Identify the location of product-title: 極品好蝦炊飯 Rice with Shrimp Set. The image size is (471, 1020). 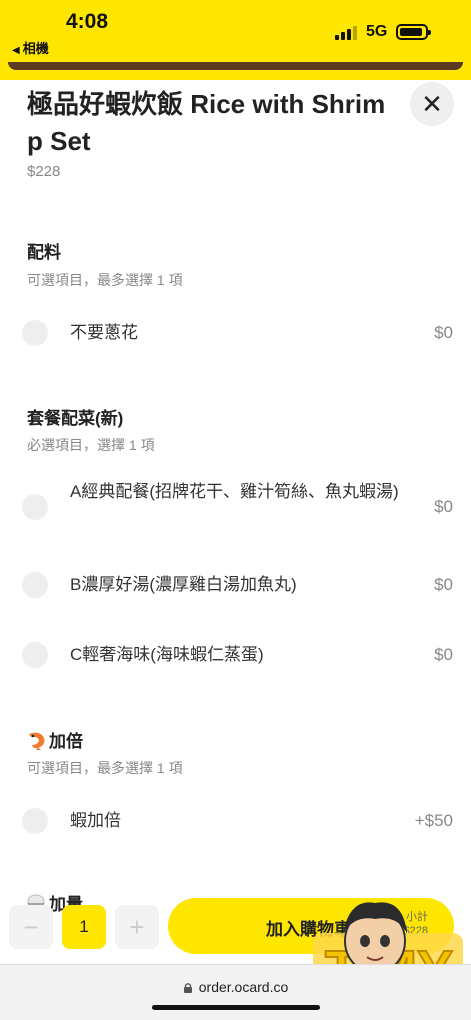
(206, 122).